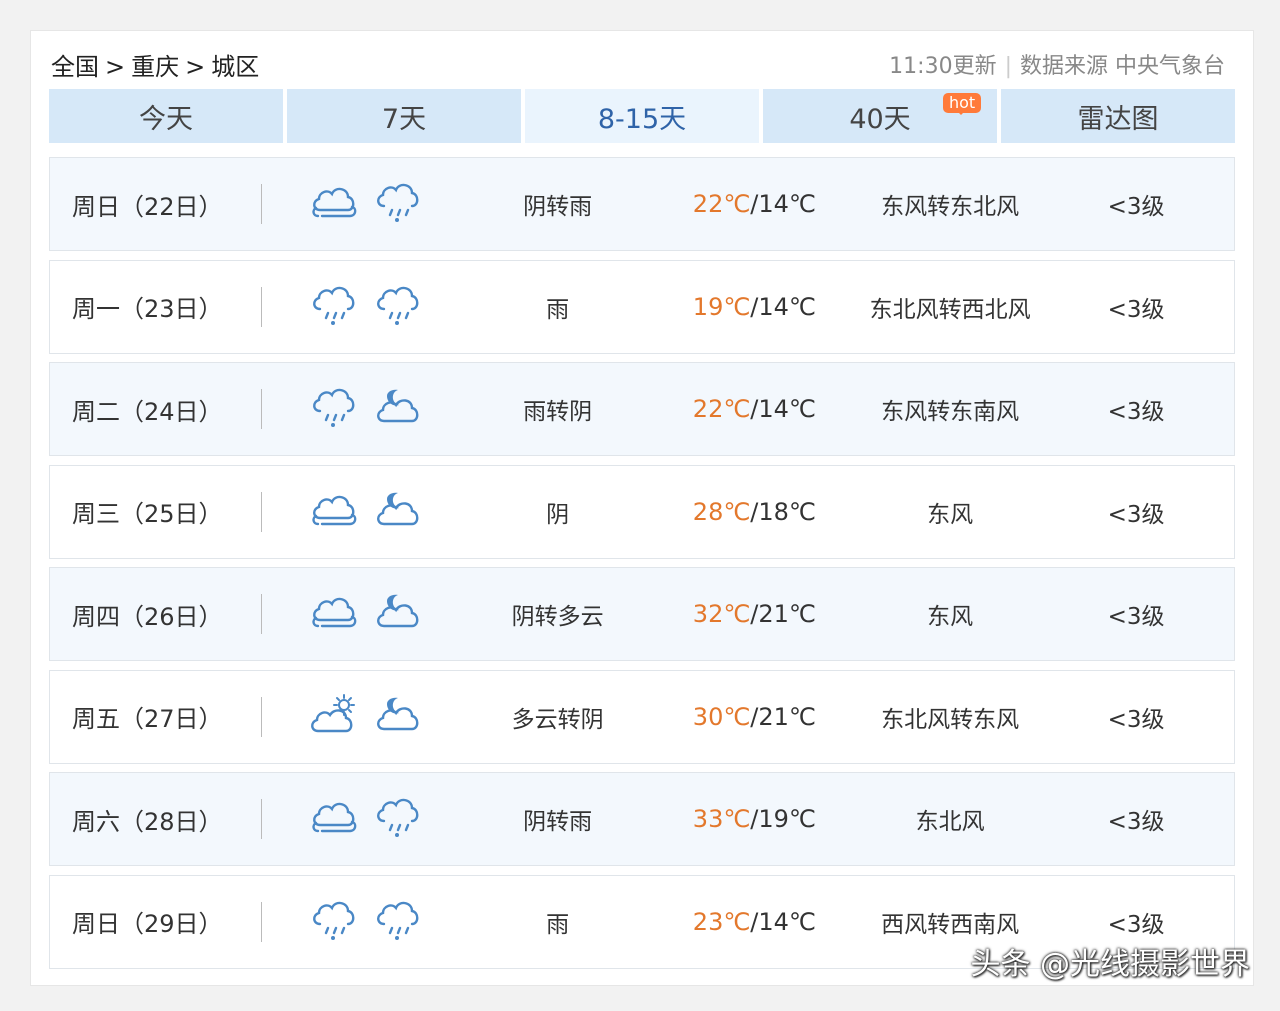  I want to click on tab-7day: 7天, so click(404, 116).